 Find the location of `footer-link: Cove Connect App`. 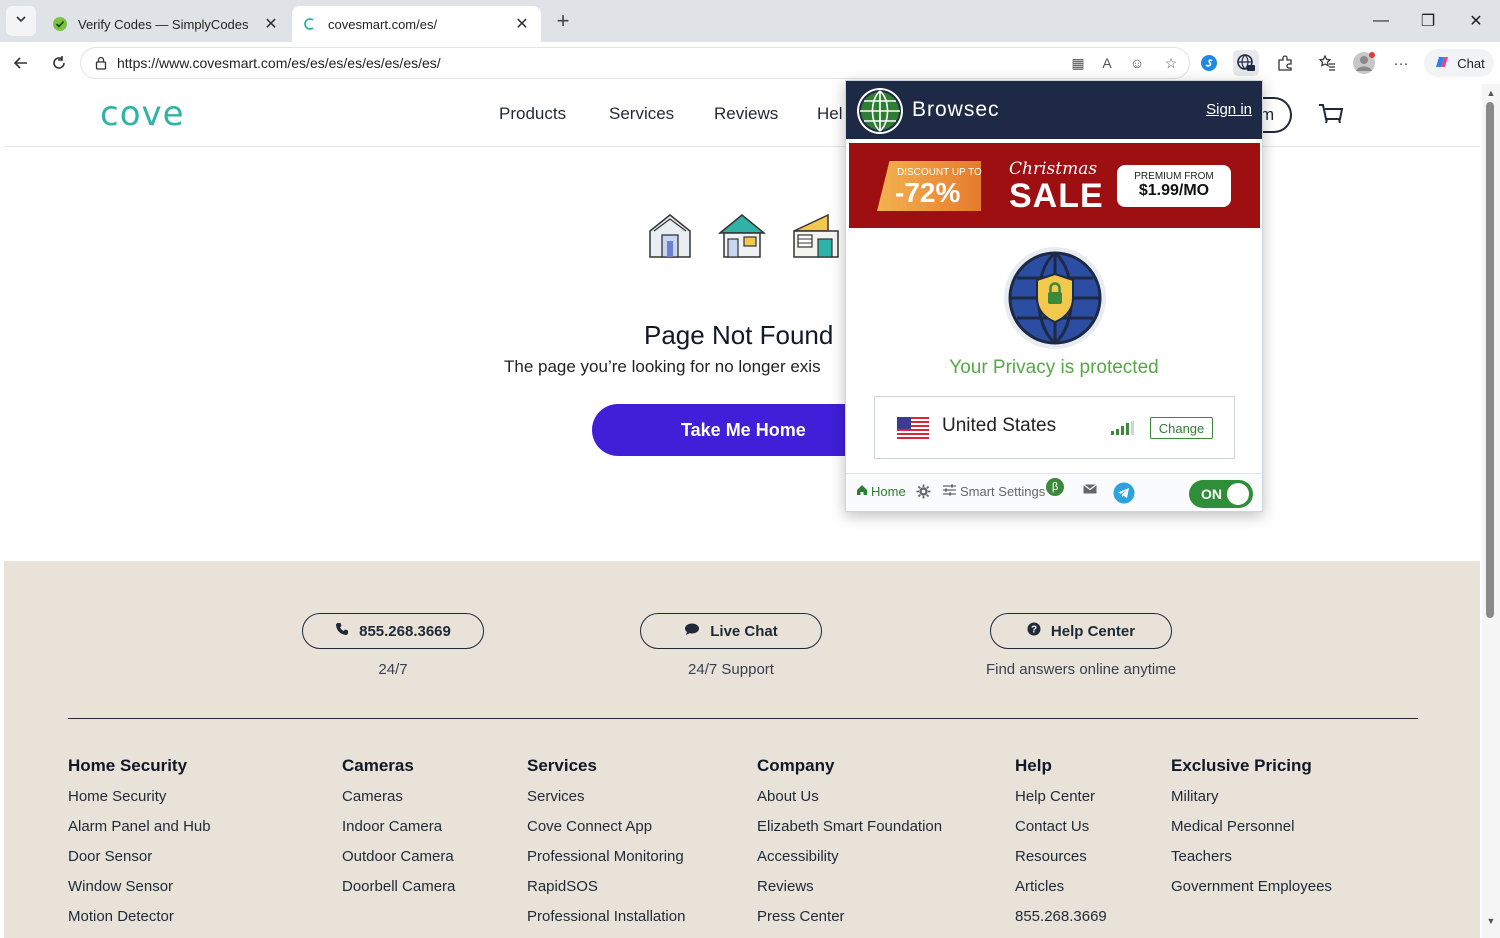

footer-link: Cove Connect App is located at coordinates (606, 833).